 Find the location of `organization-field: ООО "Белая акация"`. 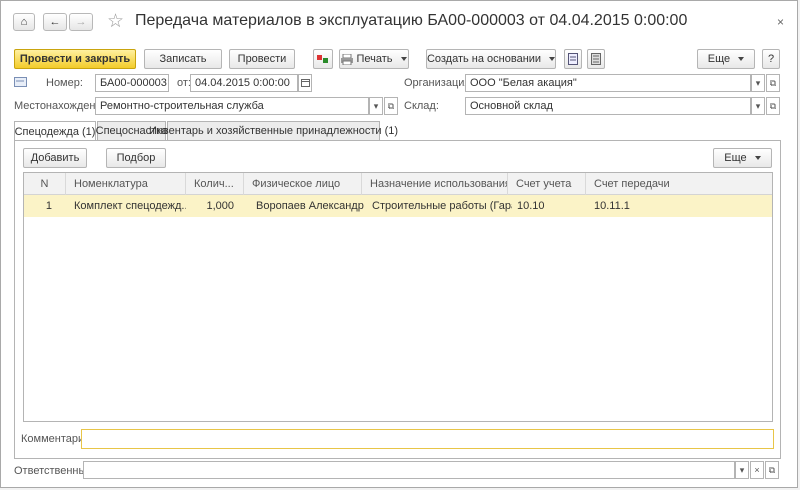

organization-field: ООО "Белая акация" is located at coordinates (608, 83).